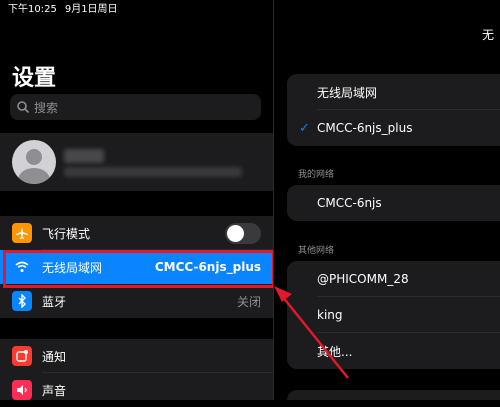  Describe the element at coordinates (316, 251) in the screenshot. I see `other-networks-header: 其他网络` at that location.